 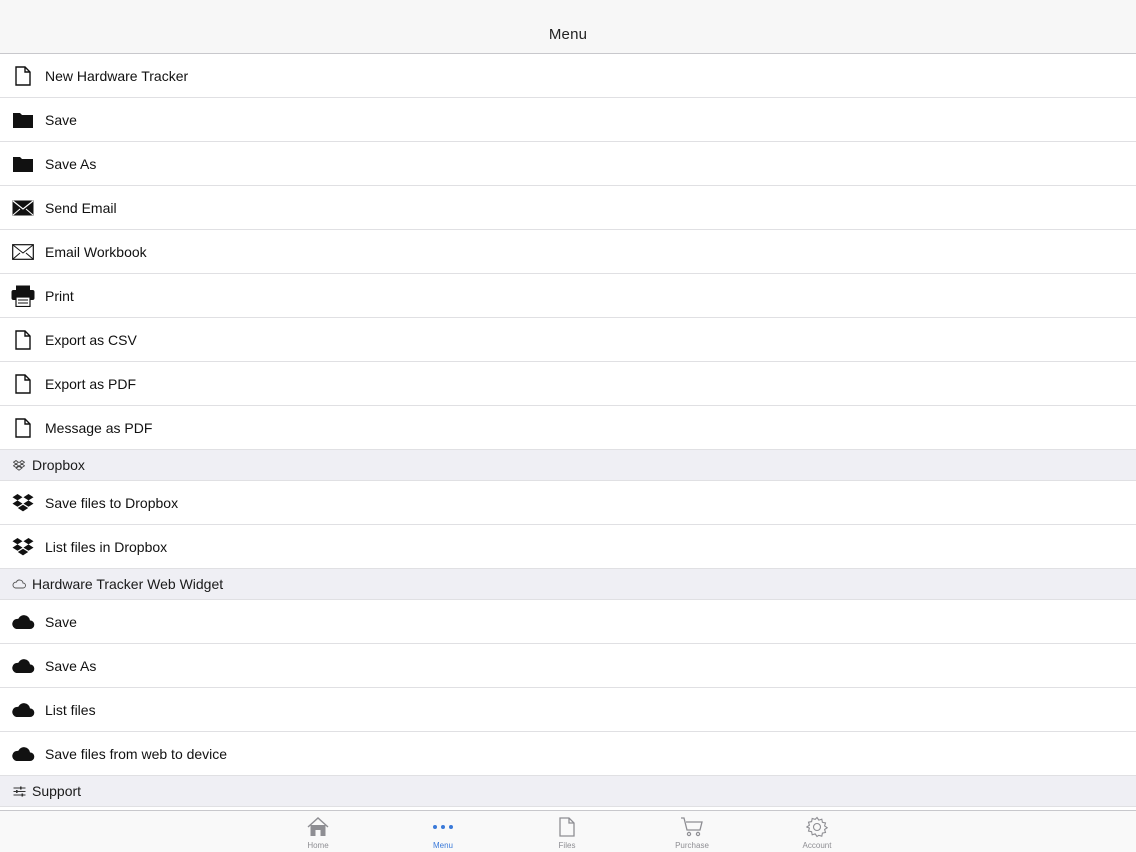 What do you see at coordinates (443, 827) in the screenshot?
I see `more-dots-icon` at bounding box center [443, 827].